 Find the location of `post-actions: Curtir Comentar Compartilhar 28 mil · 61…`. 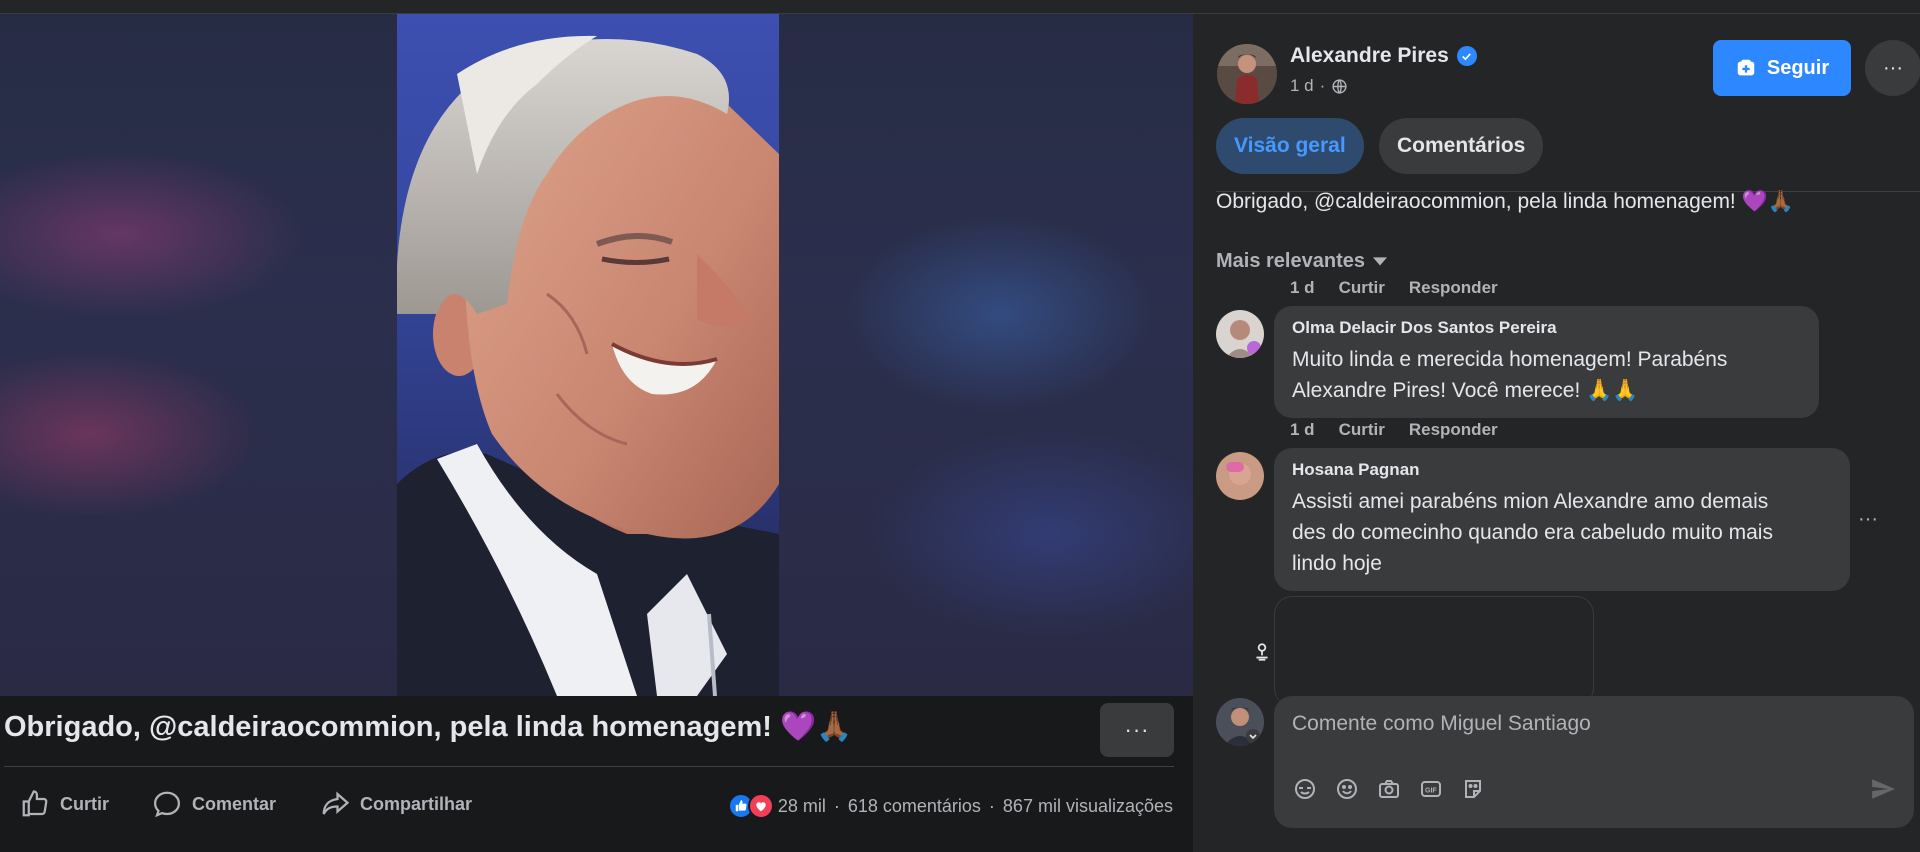

post-actions: Curtir Comentar Compartilhar 28 mil · 61… is located at coordinates (596, 803).